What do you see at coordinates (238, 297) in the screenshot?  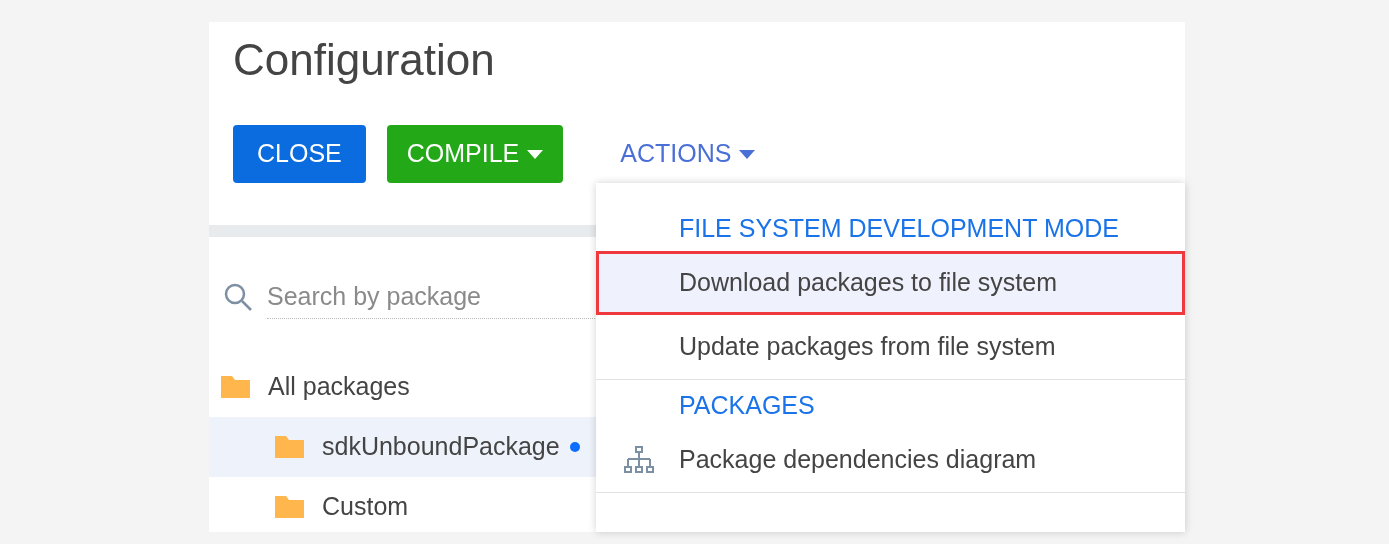 I see `search-icon` at bounding box center [238, 297].